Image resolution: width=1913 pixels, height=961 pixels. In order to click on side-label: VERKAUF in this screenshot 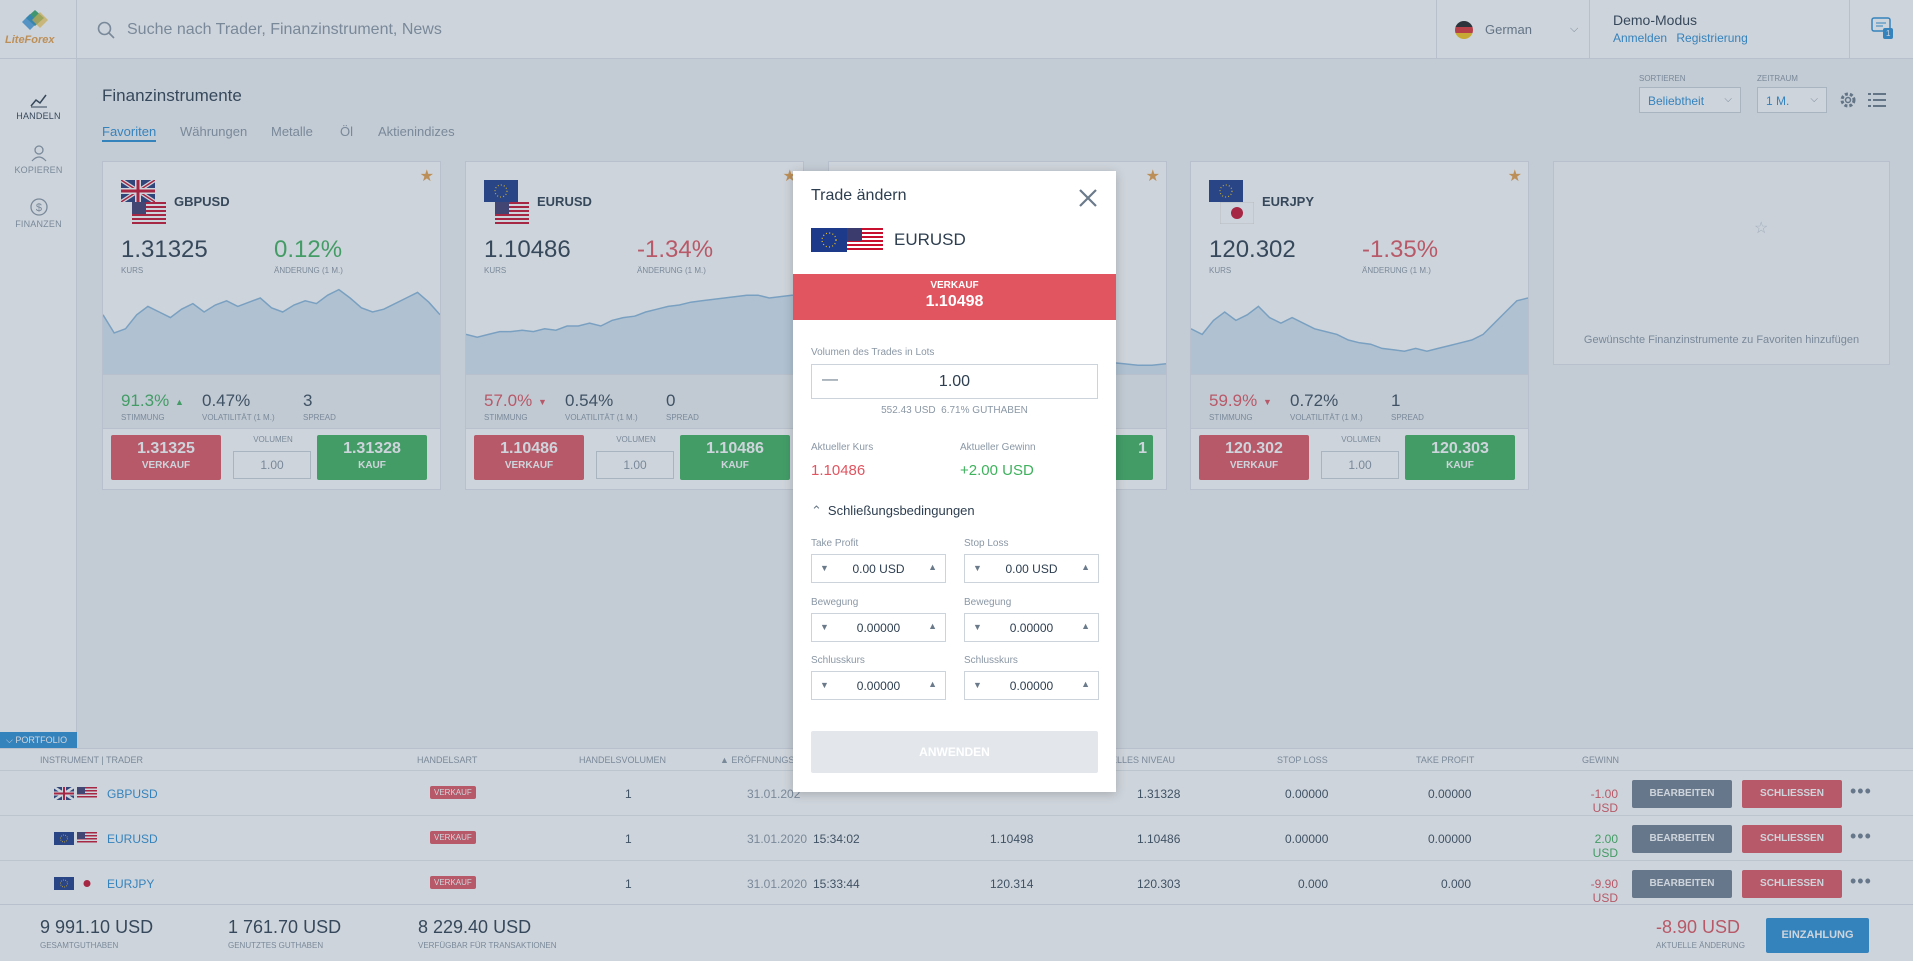, I will do `click(954, 285)`.